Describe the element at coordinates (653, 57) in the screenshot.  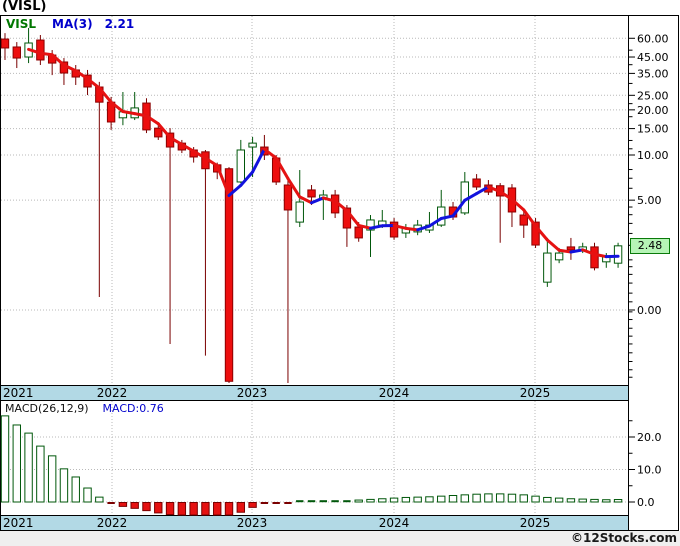
I see `price-tick-label: 45.00` at that location.